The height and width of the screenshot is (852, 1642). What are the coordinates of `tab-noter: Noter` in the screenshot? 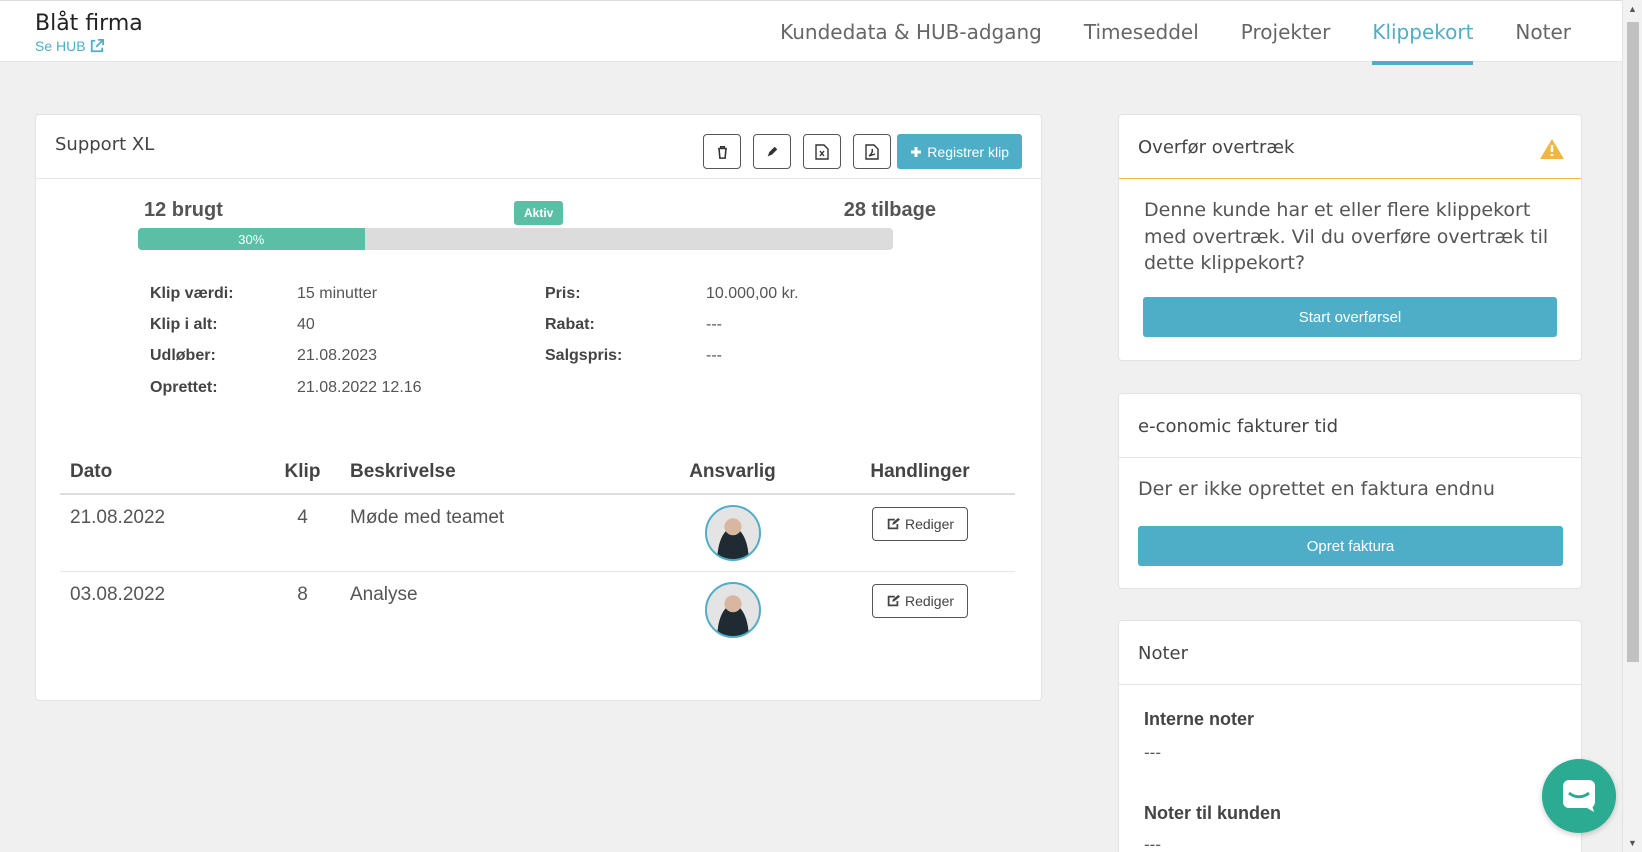 It's located at (1543, 32).